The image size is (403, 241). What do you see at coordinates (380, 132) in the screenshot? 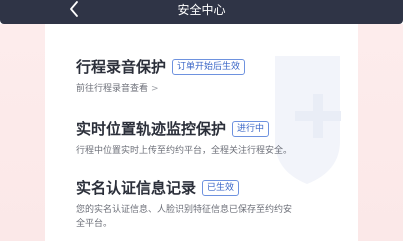
I see `right-background-strip` at bounding box center [380, 132].